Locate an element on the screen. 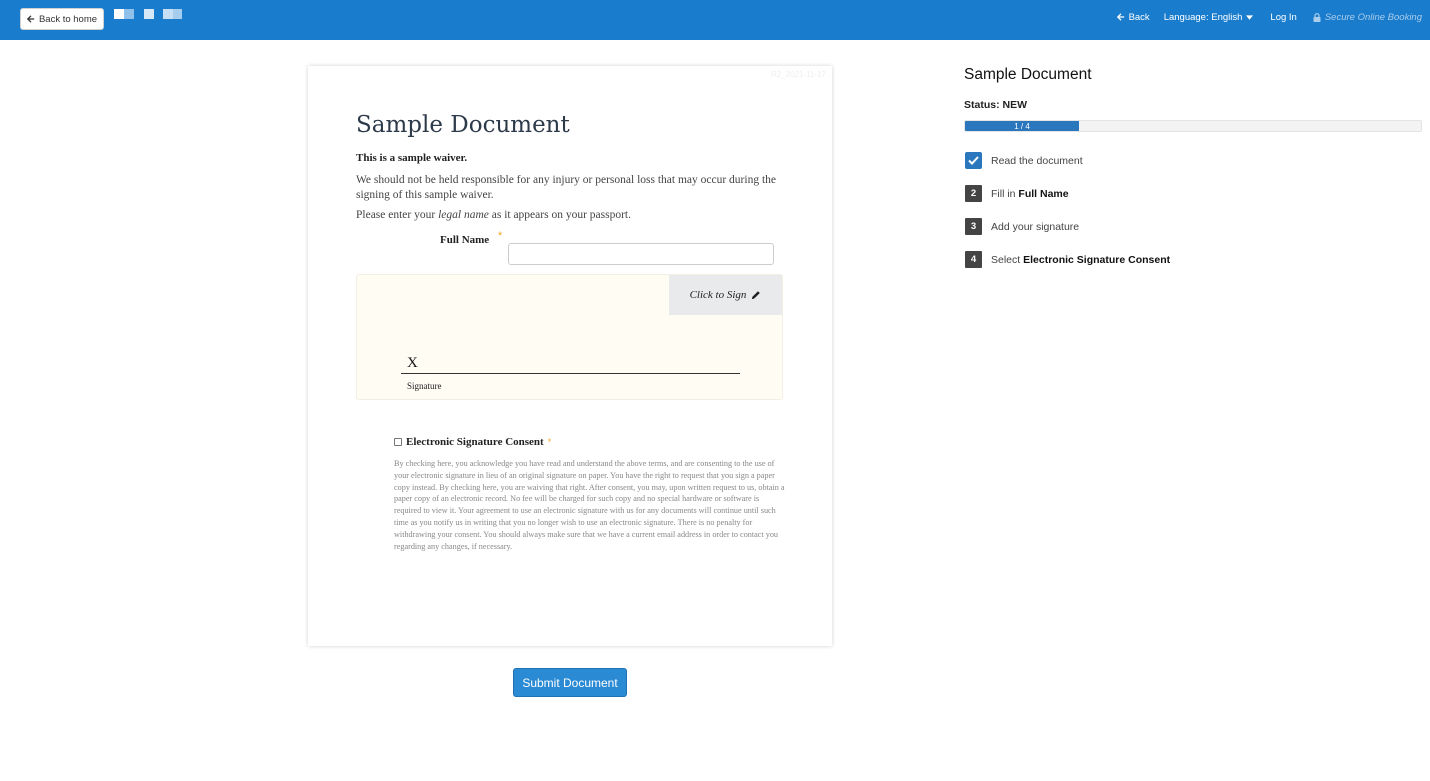  signature-line is located at coordinates (570, 373).